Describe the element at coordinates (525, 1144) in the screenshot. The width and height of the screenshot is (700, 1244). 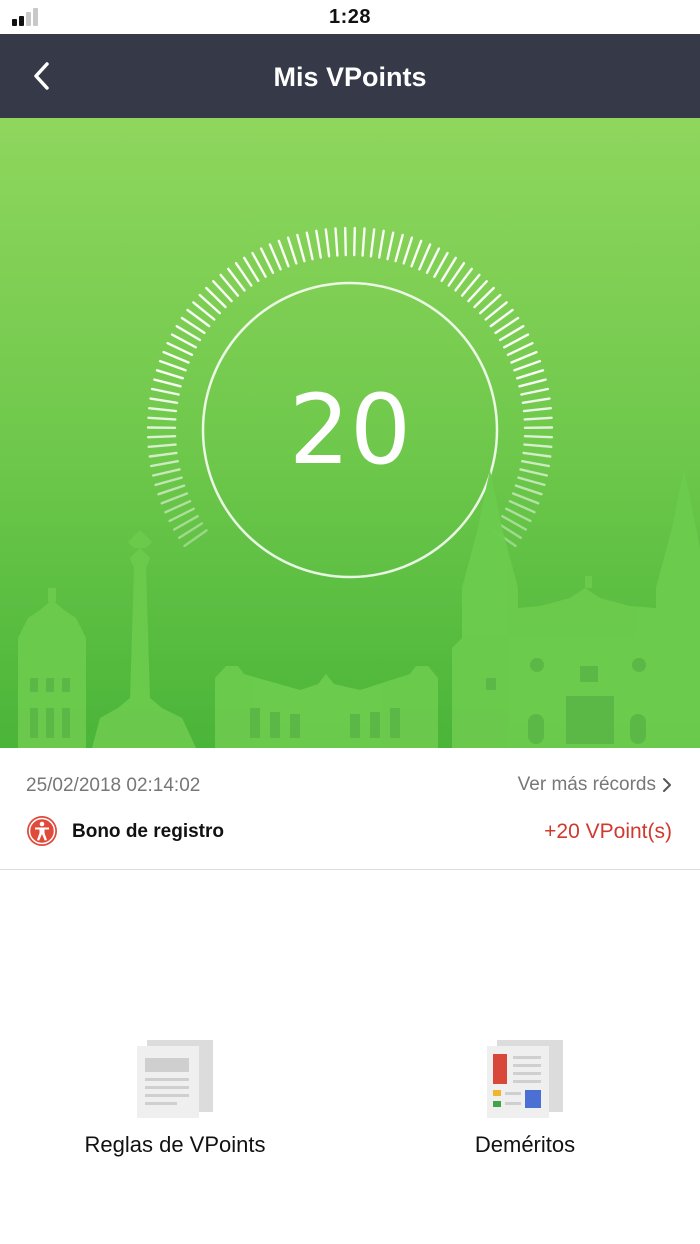
I see `demerits-label: Deméritos` at that location.